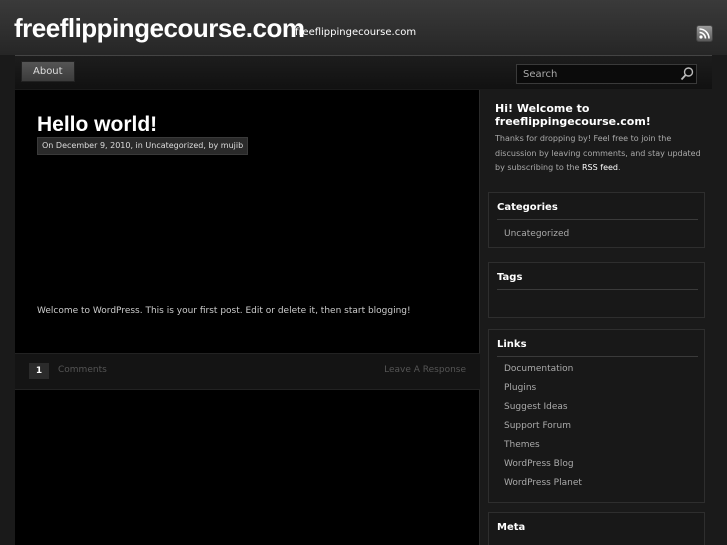 Image resolution: width=727 pixels, height=545 pixels. What do you see at coordinates (425, 370) in the screenshot?
I see `leave-response-link: Leave A Response` at bounding box center [425, 370].